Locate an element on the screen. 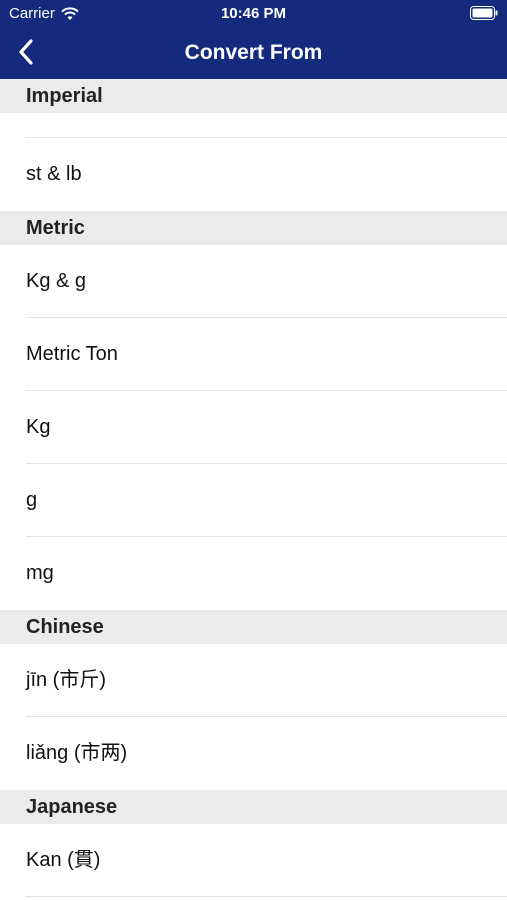 The image size is (507, 900). navigation-bar: Convert From is located at coordinates (253, 53).